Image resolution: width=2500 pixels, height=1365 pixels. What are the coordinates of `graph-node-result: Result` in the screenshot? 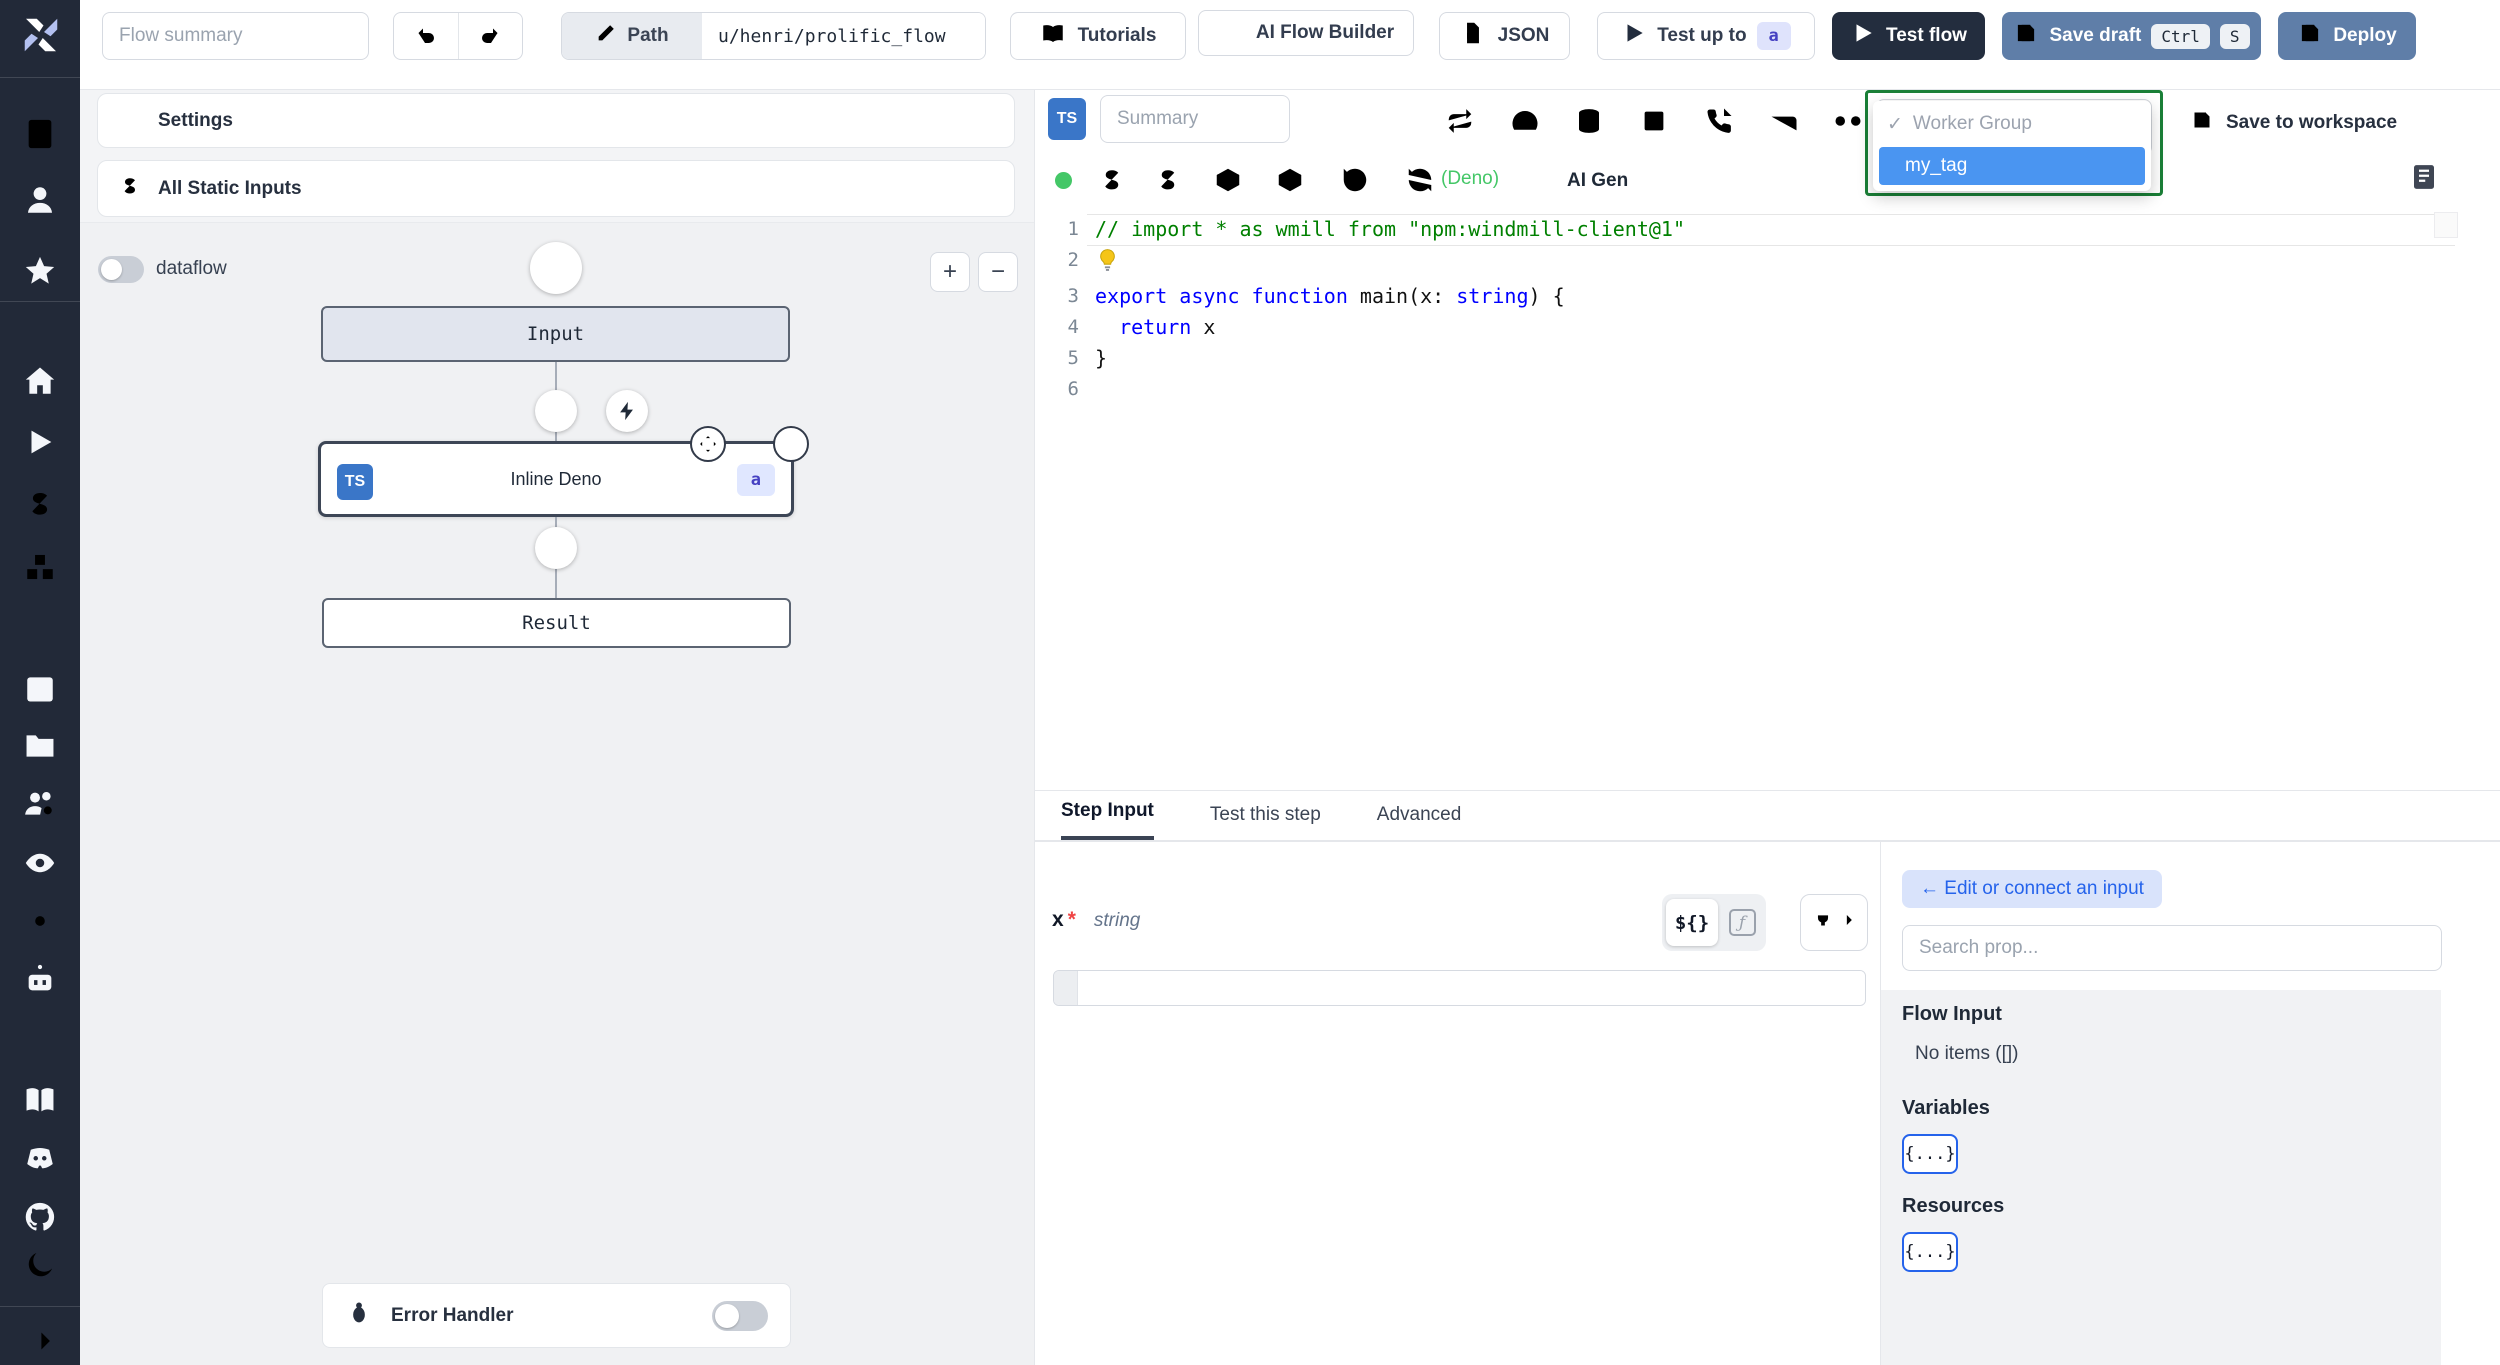 It's located at (556, 623).